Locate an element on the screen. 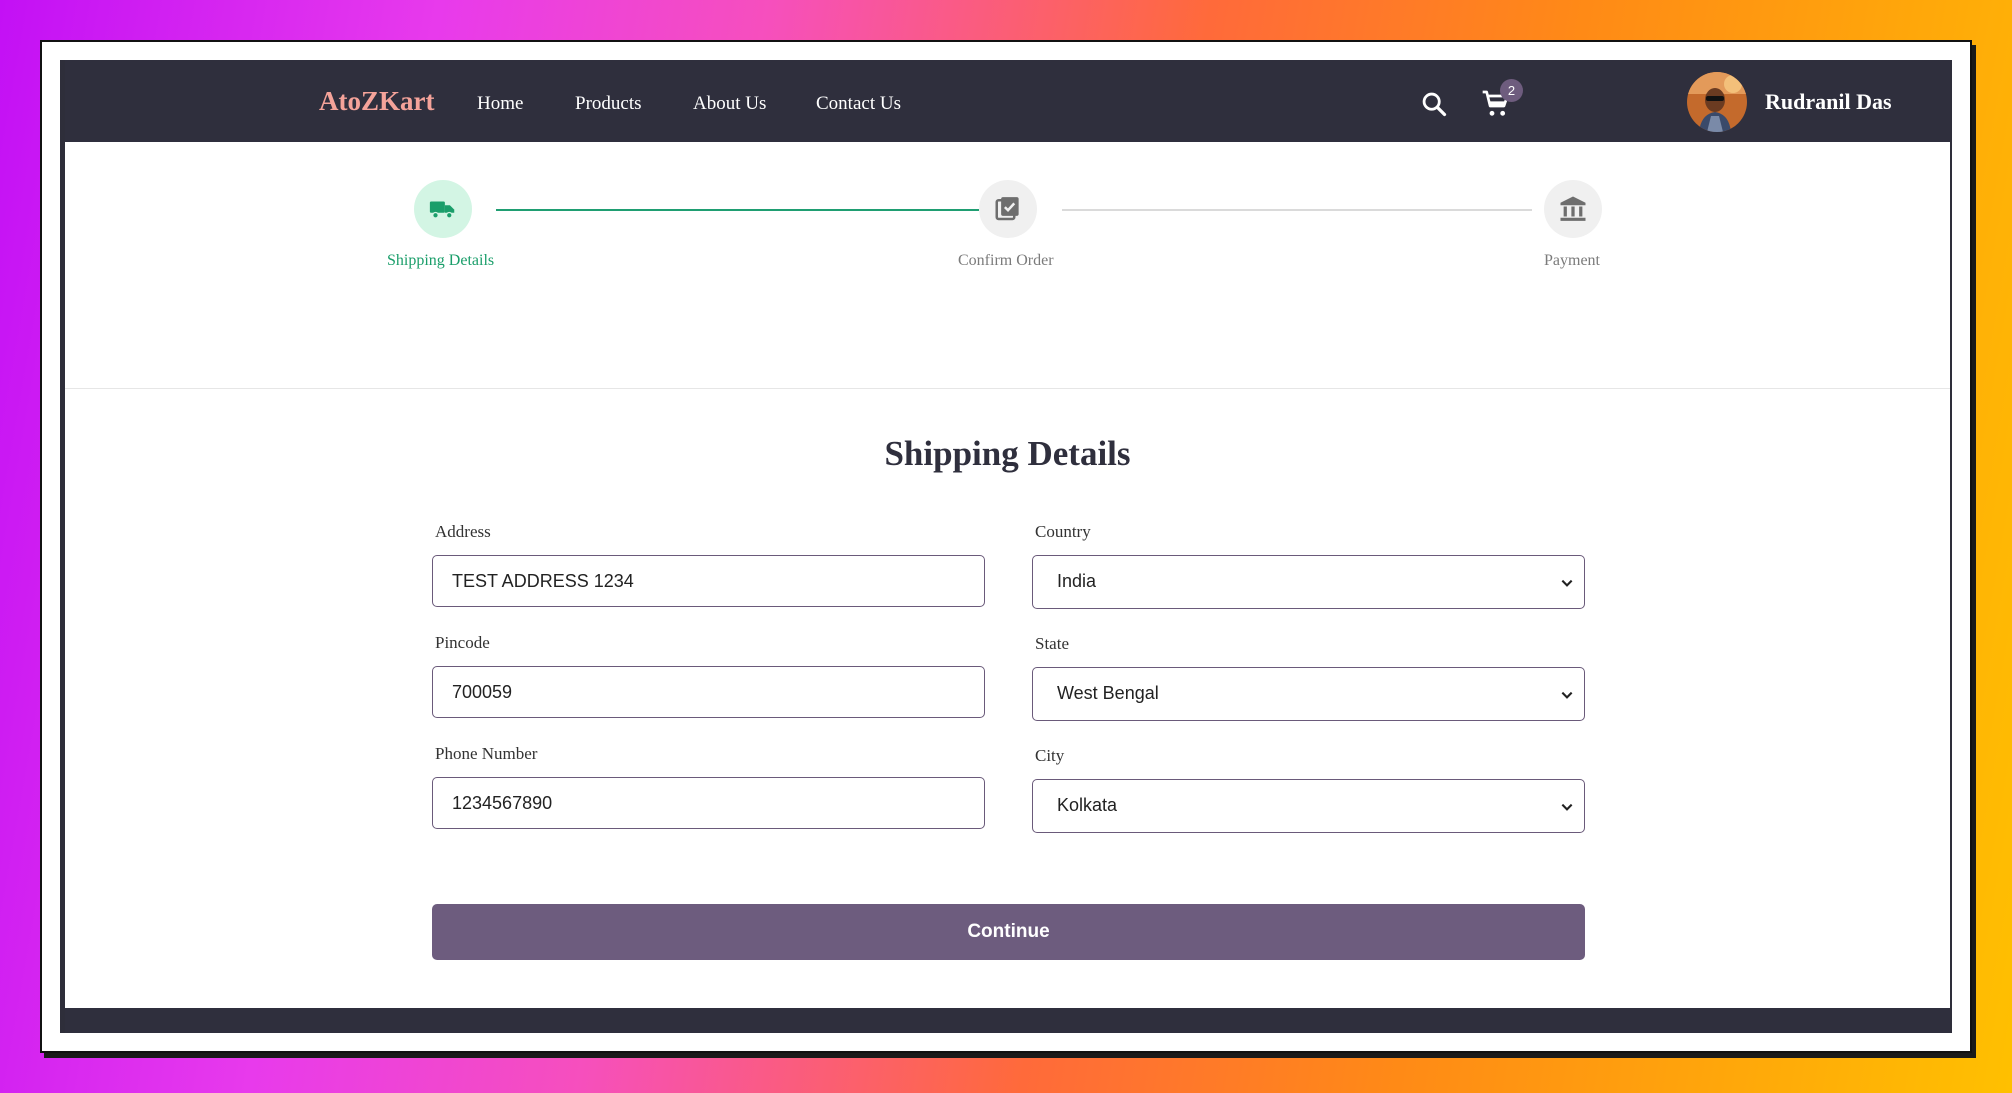  bank-icon is located at coordinates (1573, 208).